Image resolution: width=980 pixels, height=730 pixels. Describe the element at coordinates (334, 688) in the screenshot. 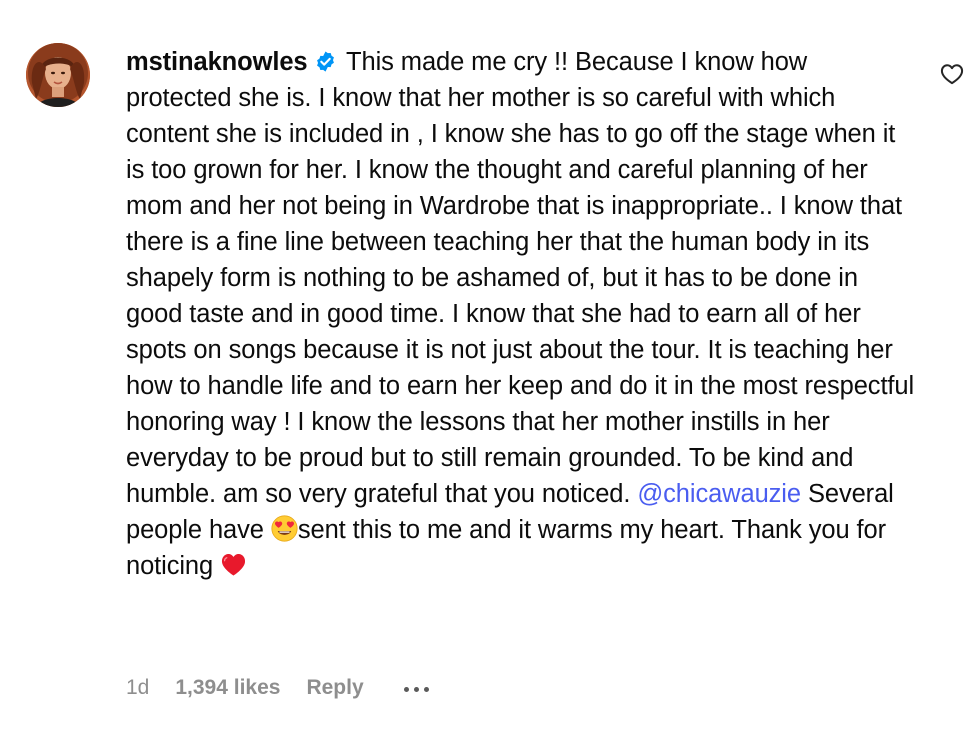

I see `reply-button: Reply` at that location.